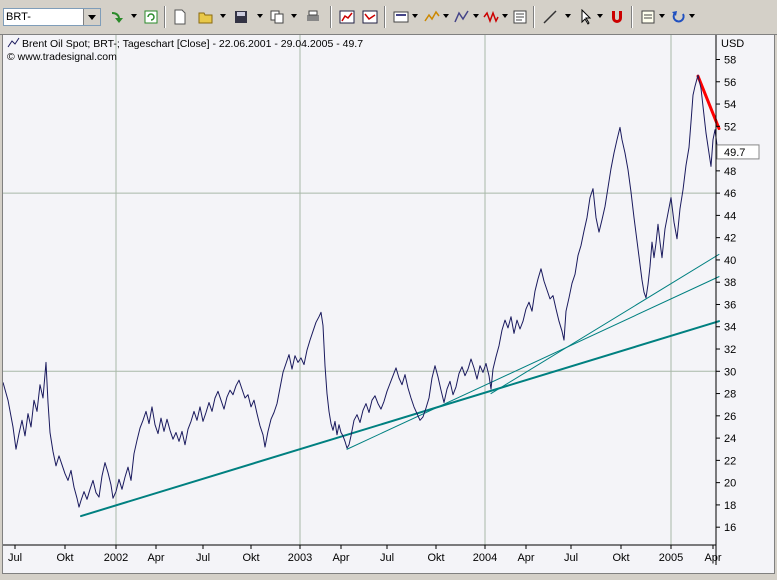 This screenshot has height=580, width=777. Describe the element at coordinates (388, 577) in the screenshot. I see `status-strip` at that location.